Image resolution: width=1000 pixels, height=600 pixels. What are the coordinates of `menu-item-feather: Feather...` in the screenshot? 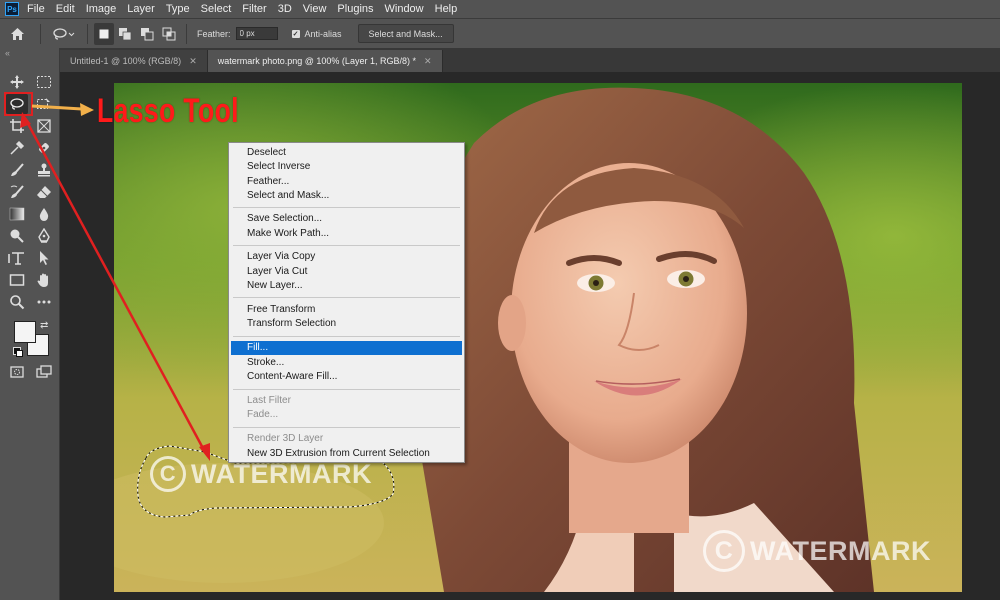 It's located at (346, 182).